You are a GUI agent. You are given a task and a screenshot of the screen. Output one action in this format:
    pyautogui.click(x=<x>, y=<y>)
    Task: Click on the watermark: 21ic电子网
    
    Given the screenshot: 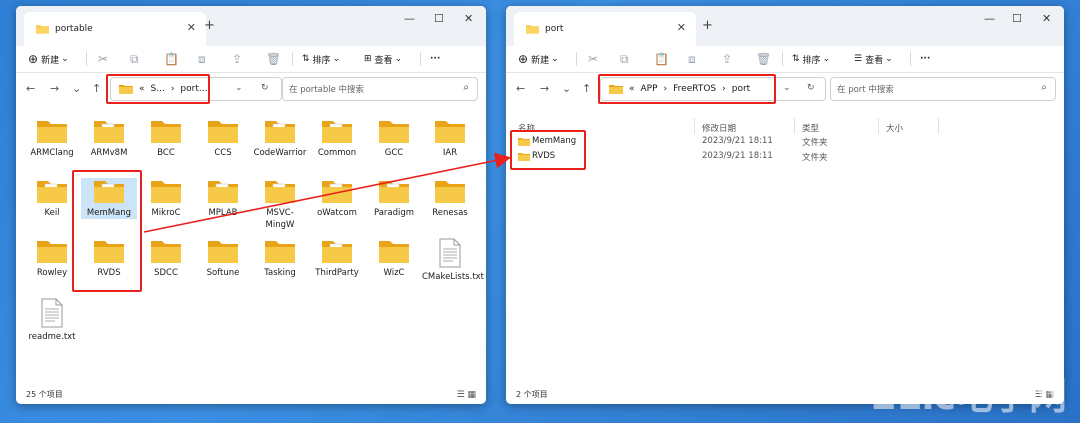 What is the action you would take?
    pyautogui.click(x=968, y=396)
    